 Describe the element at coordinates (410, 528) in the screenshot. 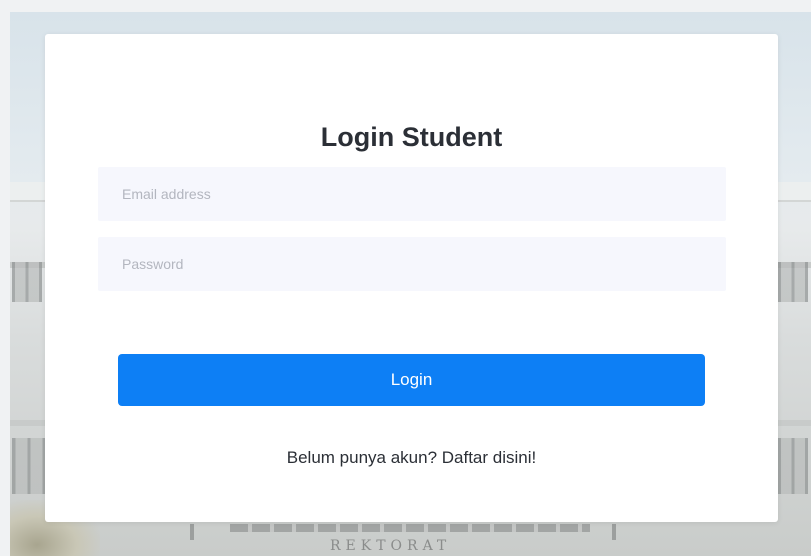

I see `background-sign` at that location.